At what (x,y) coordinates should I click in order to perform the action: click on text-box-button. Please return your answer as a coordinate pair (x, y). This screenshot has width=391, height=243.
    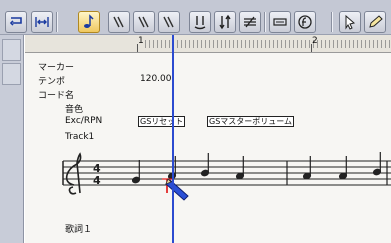
    Looking at the image, I should click on (280, 22).